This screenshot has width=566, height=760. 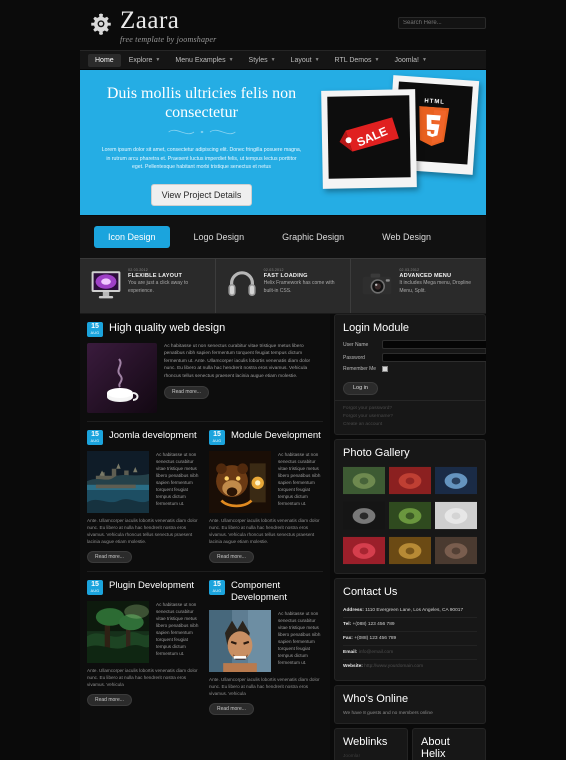 I want to click on view-project-details-button: View Project Details, so click(x=201, y=194).